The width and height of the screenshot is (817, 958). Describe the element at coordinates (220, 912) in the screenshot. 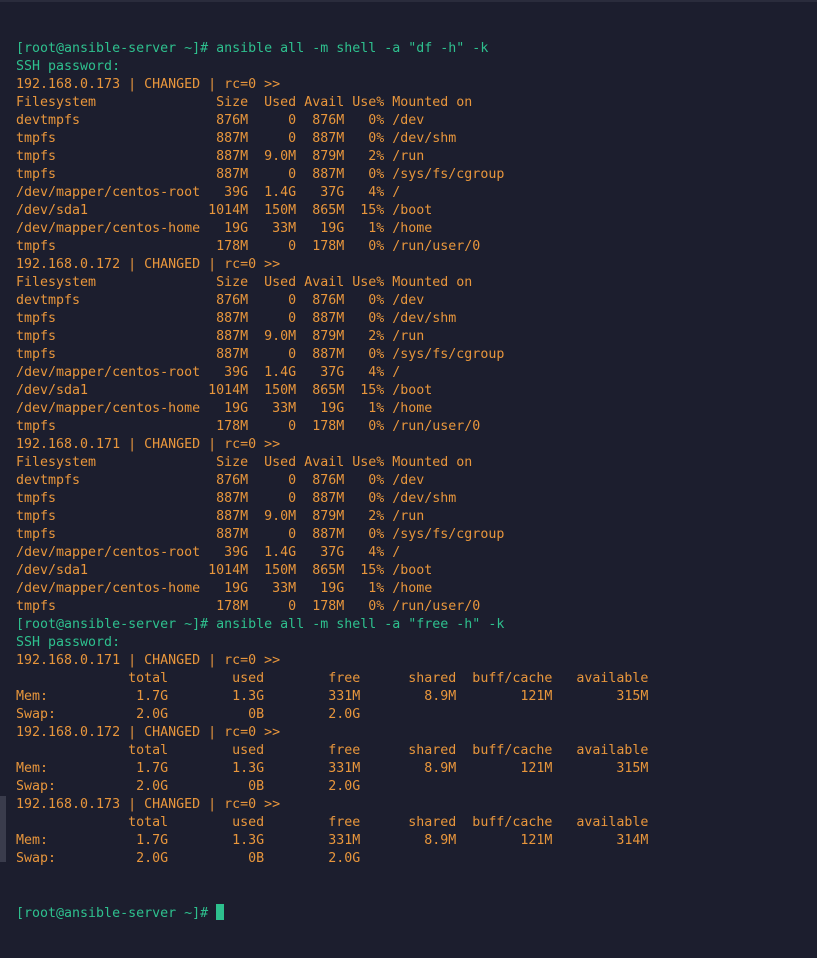

I see `text-cursor` at that location.